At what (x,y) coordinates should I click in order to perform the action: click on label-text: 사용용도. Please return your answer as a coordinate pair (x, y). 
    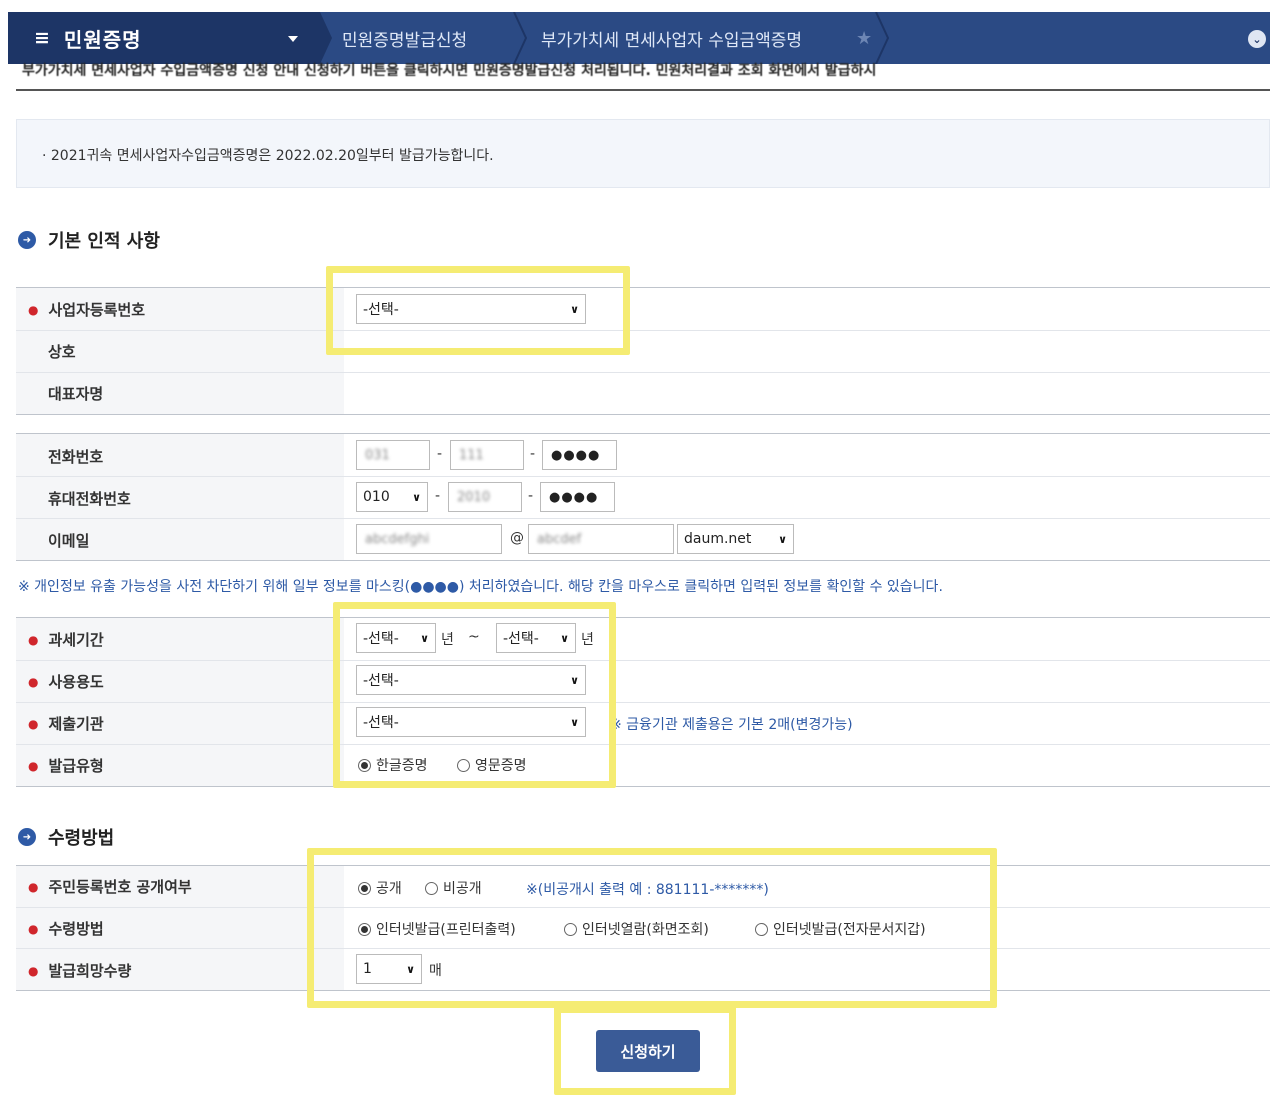
    Looking at the image, I should click on (75, 681).